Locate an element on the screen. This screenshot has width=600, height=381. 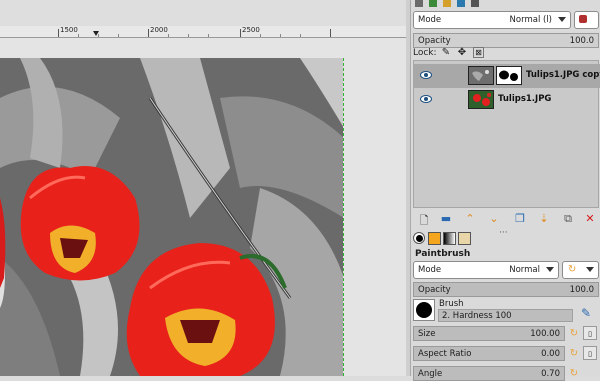
paths-tab-icon is located at coordinates (447, 3).